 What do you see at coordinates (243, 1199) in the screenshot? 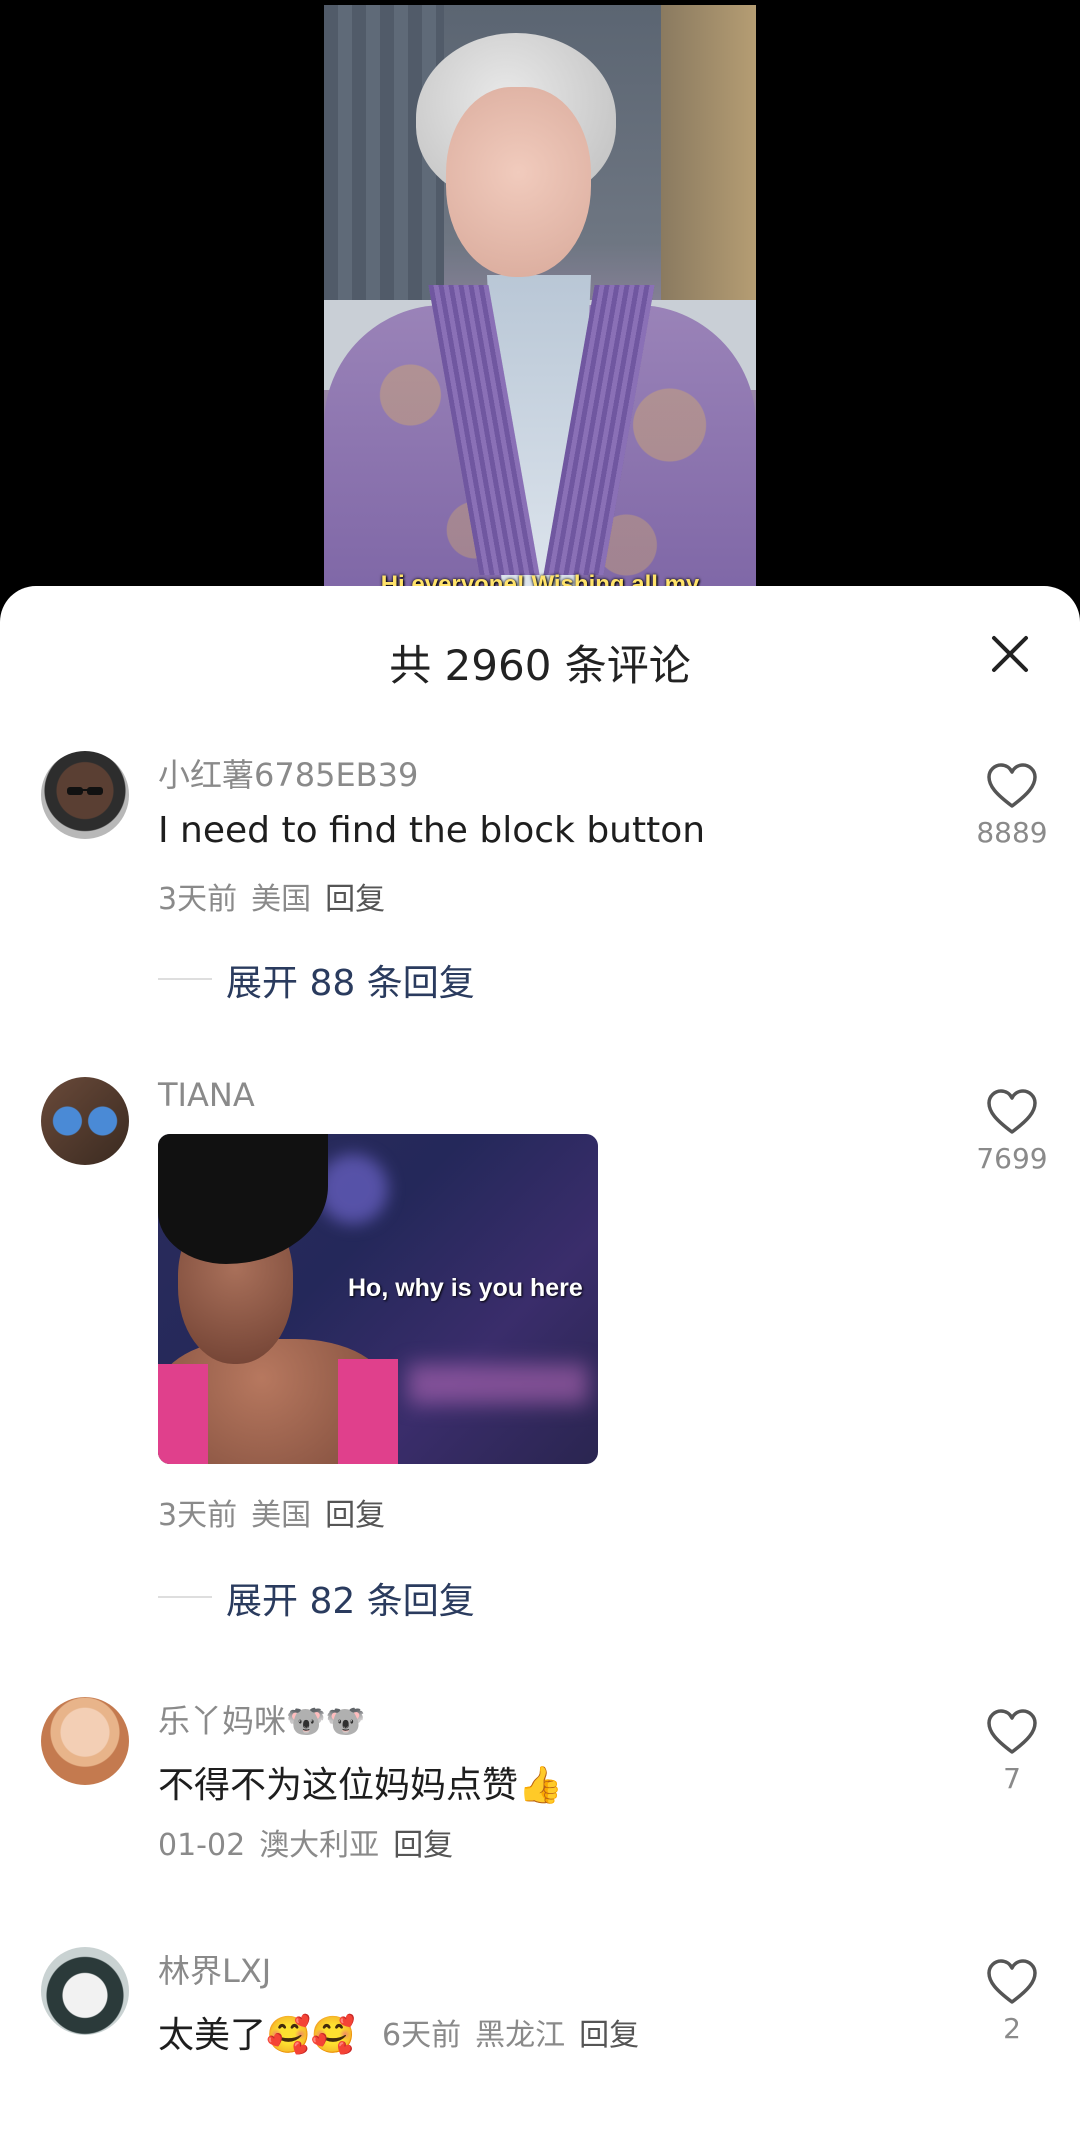
I see `image-person-hair` at bounding box center [243, 1199].